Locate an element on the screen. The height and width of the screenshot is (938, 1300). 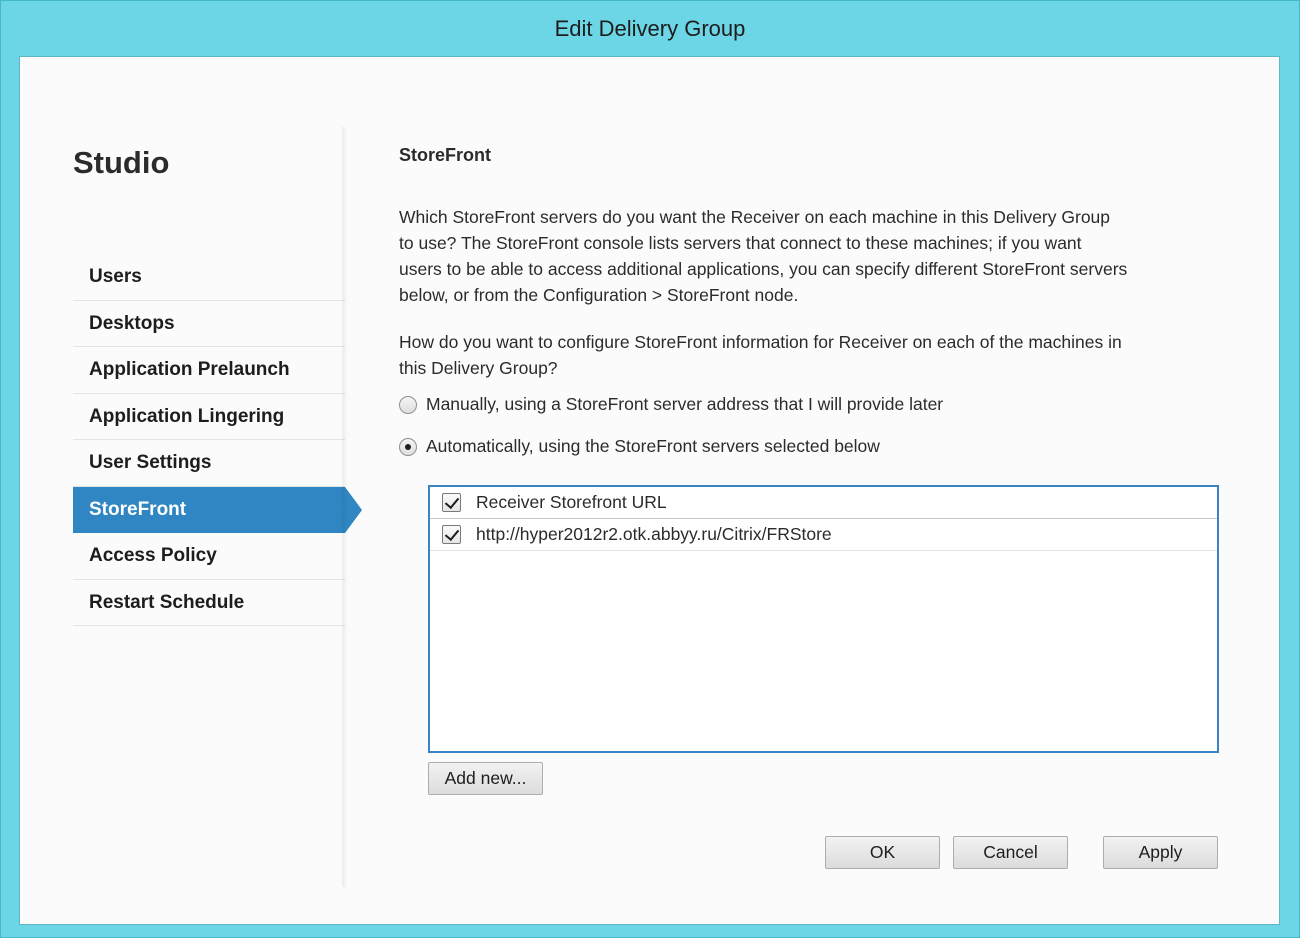
radio-automatic is located at coordinates (408, 446).